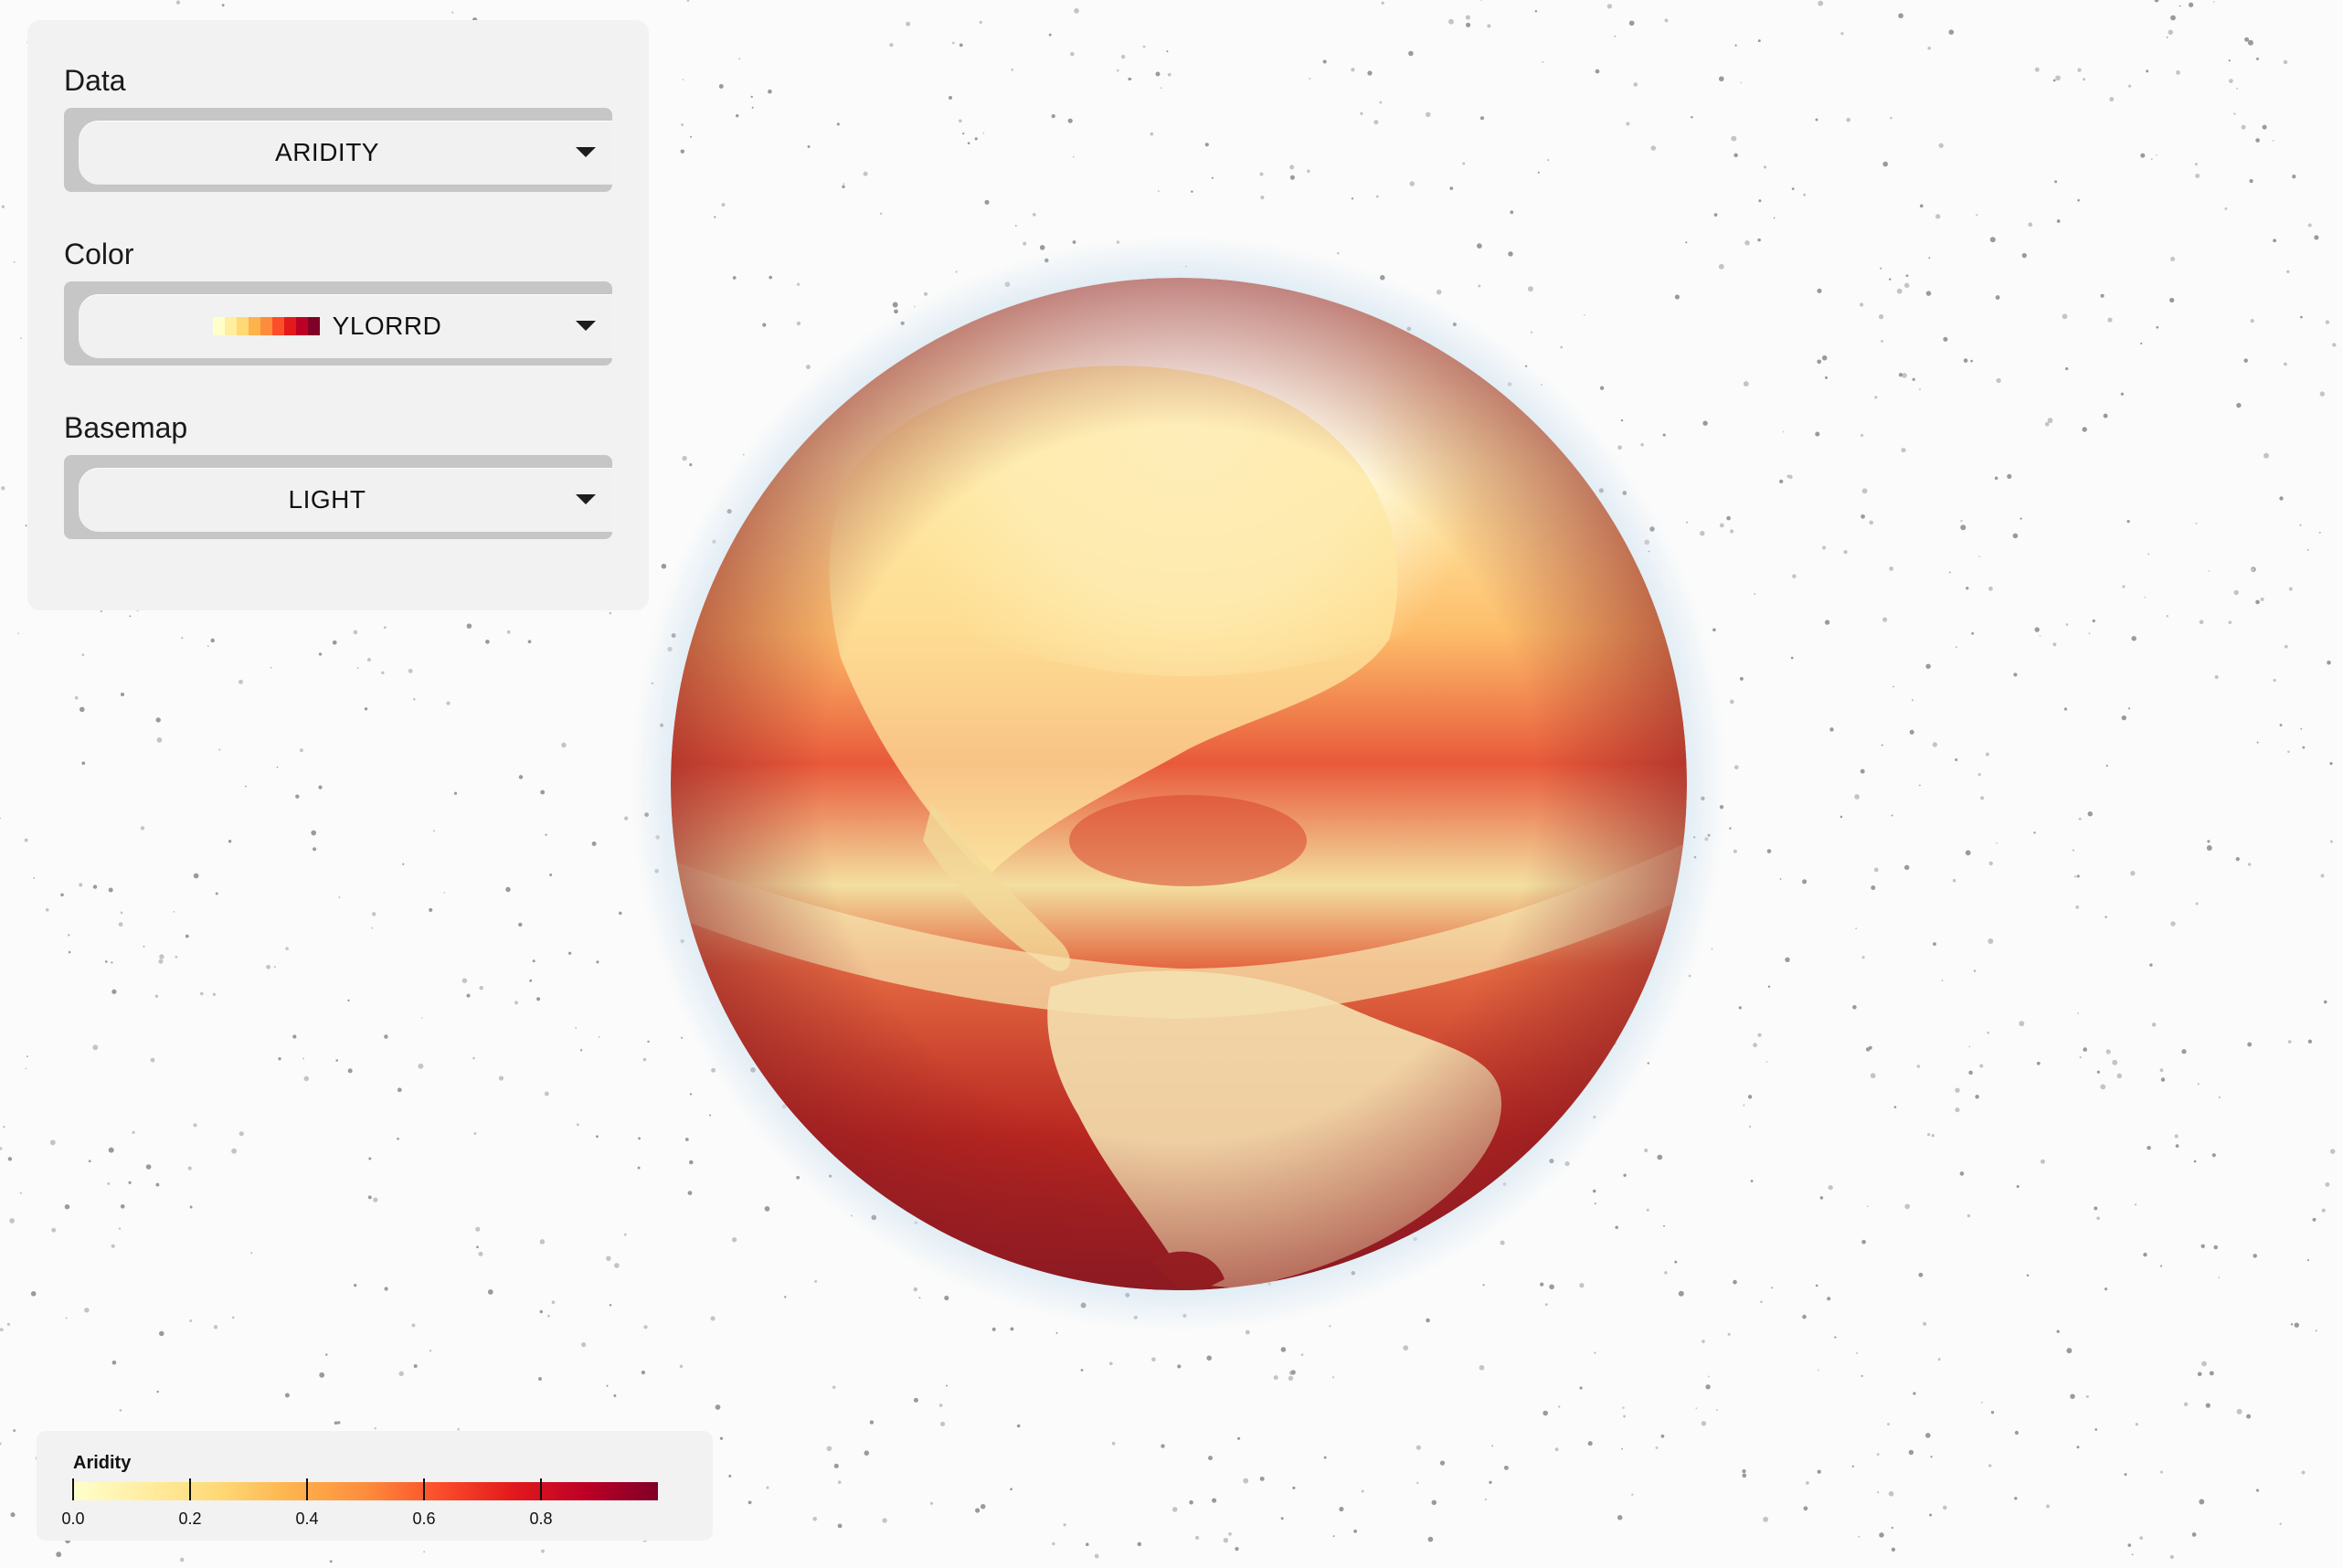 The image size is (2343, 1568). I want to click on legend-tick-label: 0.0, so click(72, 1519).